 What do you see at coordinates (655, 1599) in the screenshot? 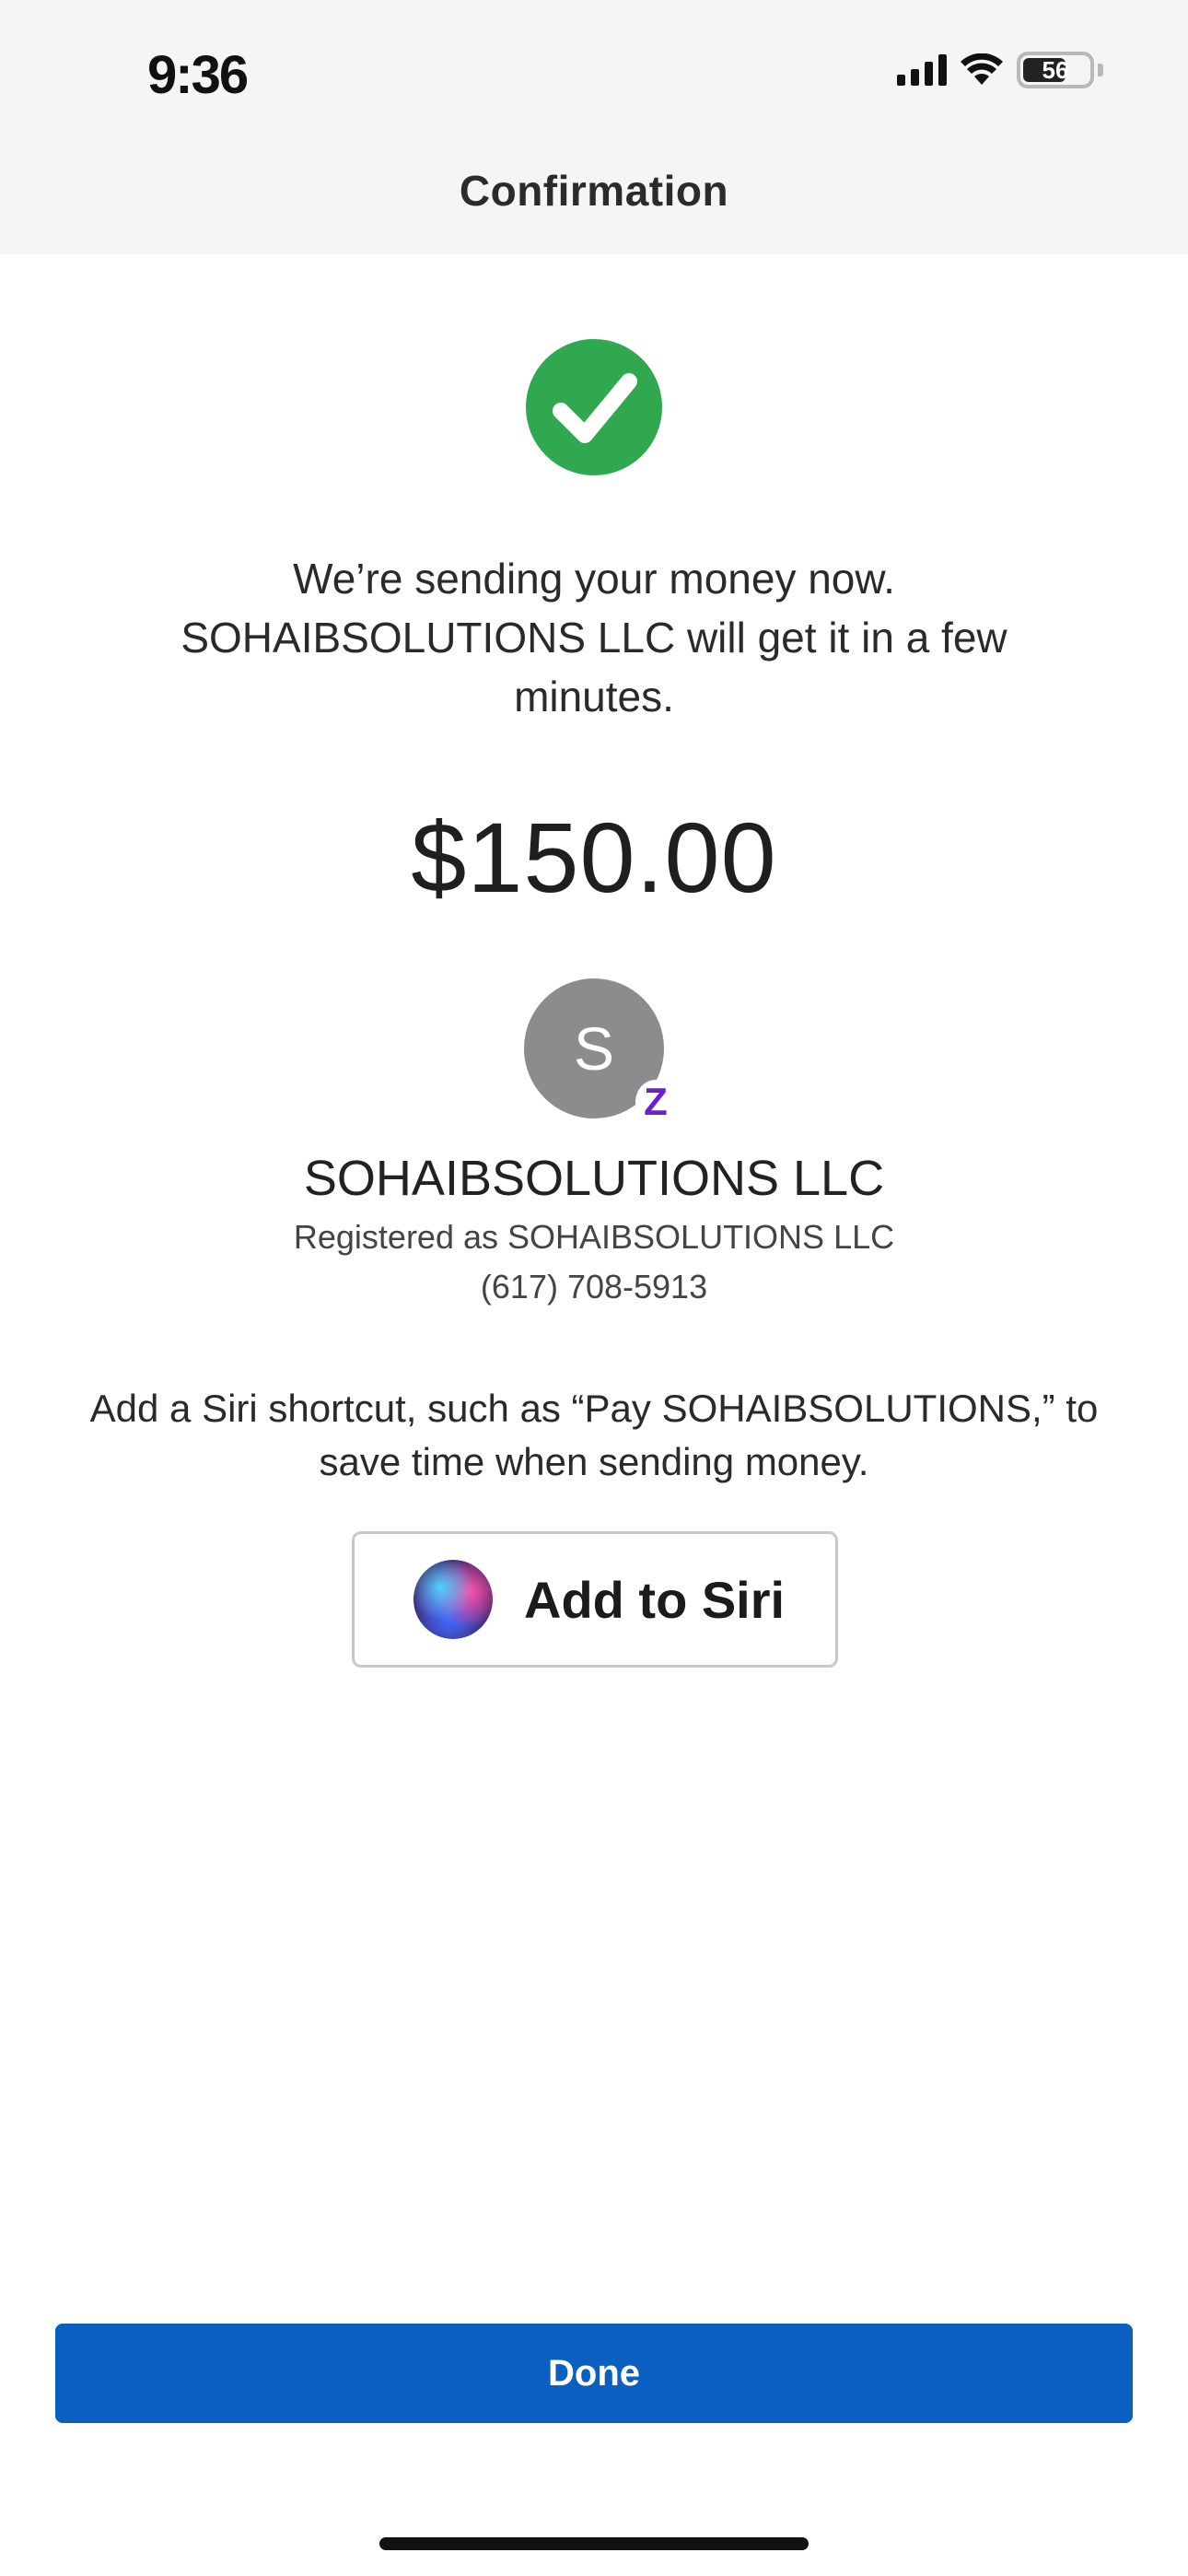
I see `add-to-siri-label: Add to Siri` at bounding box center [655, 1599].